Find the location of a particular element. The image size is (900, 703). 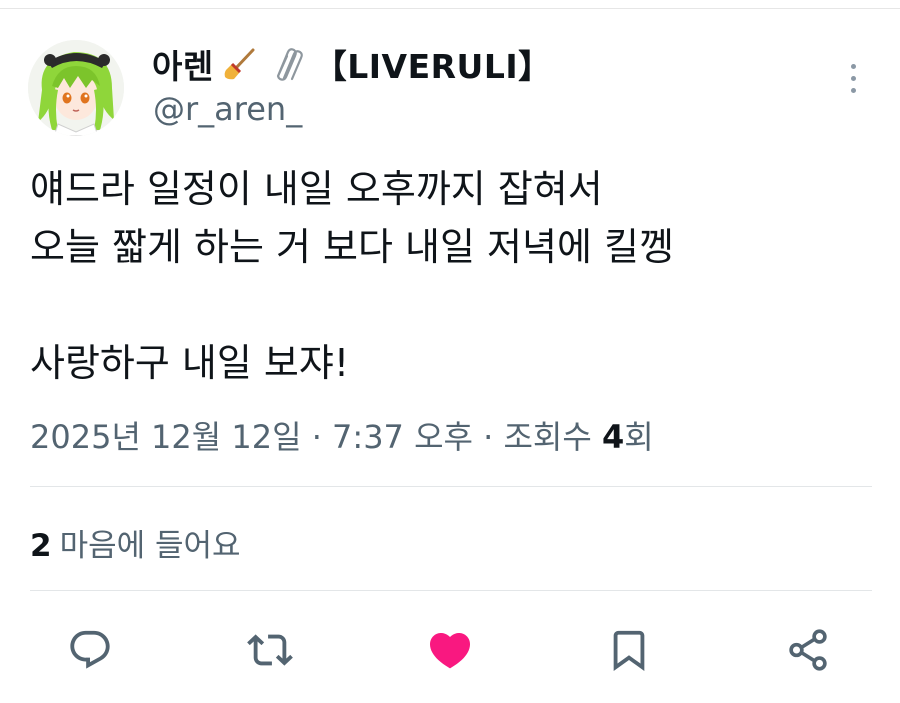

author-brand-tag: 【LIVERULI】 is located at coordinates (432, 66).